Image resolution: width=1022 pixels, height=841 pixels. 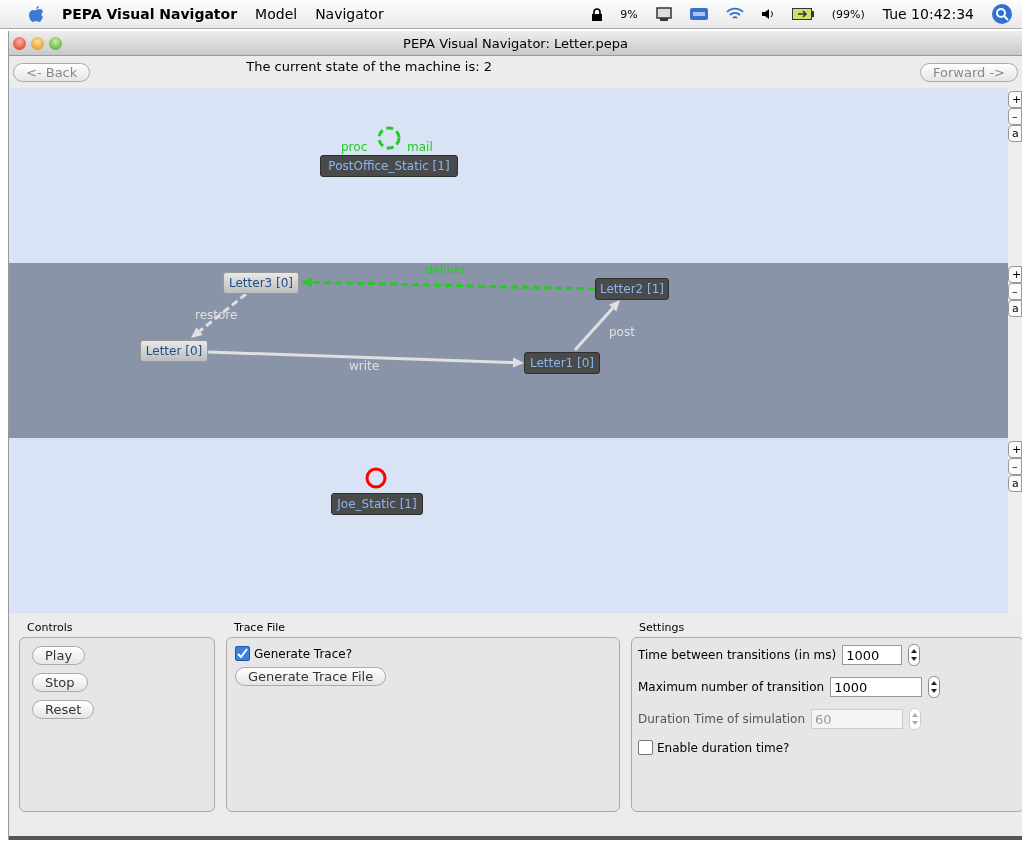 I want to click on checkbox-label: Enable duration time?, so click(x=723, y=747).